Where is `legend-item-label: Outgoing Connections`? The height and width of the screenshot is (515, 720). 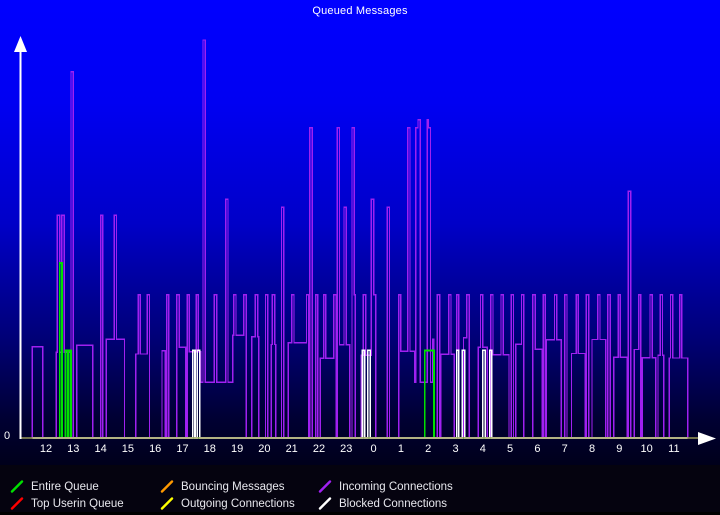
legend-item-label: Outgoing Connections is located at coordinates (238, 503).